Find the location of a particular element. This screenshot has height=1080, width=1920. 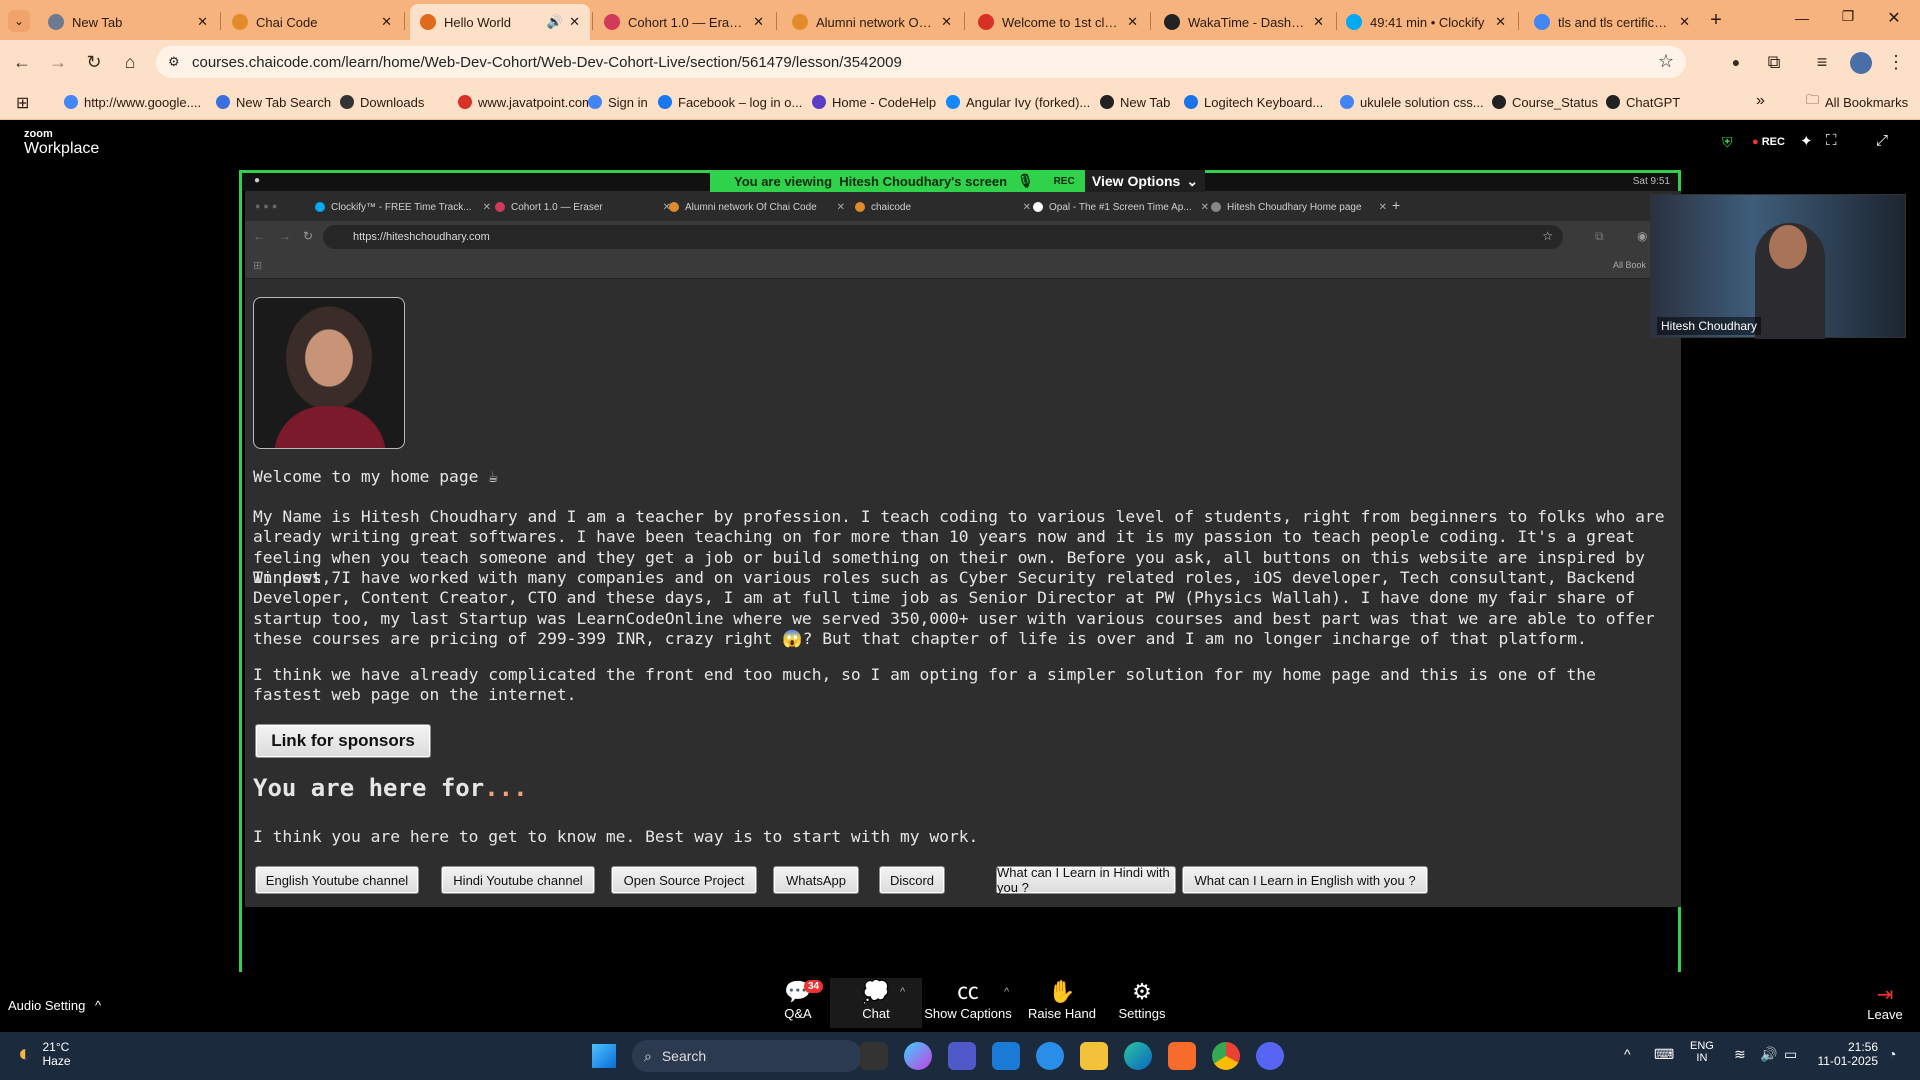

profile-avatar is located at coordinates (1861, 63).